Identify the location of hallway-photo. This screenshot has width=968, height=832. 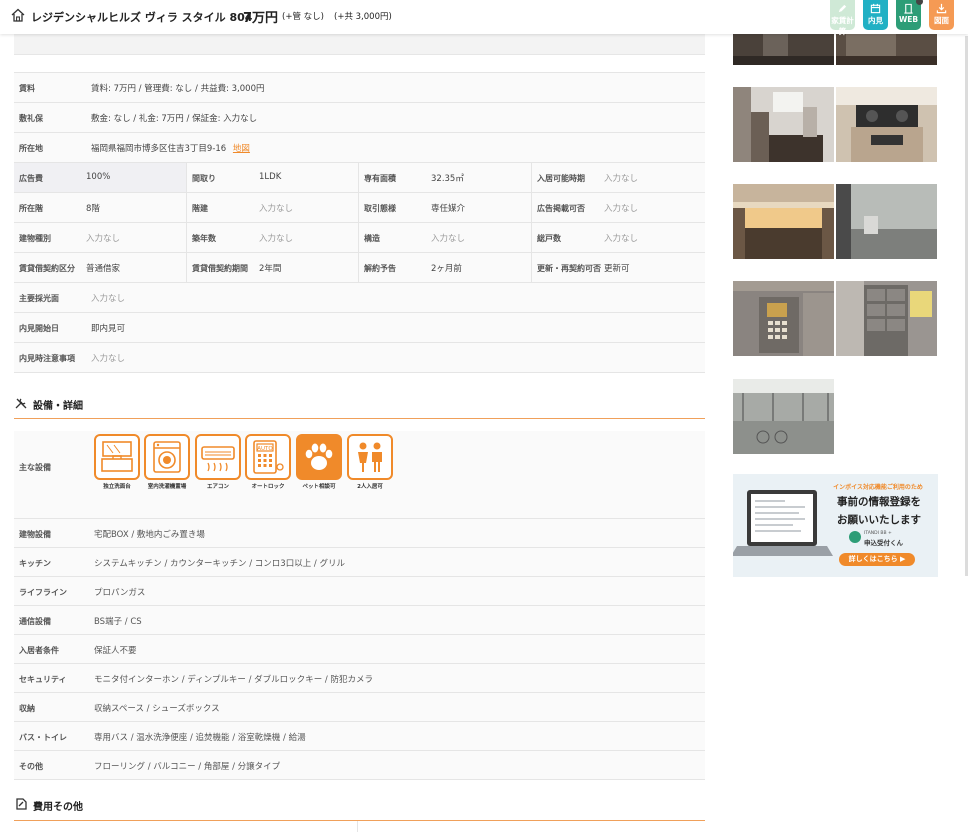
(783, 49).